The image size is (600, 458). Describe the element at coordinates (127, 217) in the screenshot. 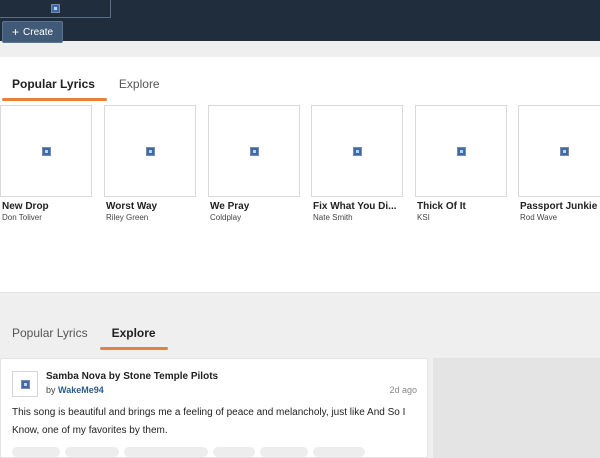

I see `song-artist: Riley Green` at that location.